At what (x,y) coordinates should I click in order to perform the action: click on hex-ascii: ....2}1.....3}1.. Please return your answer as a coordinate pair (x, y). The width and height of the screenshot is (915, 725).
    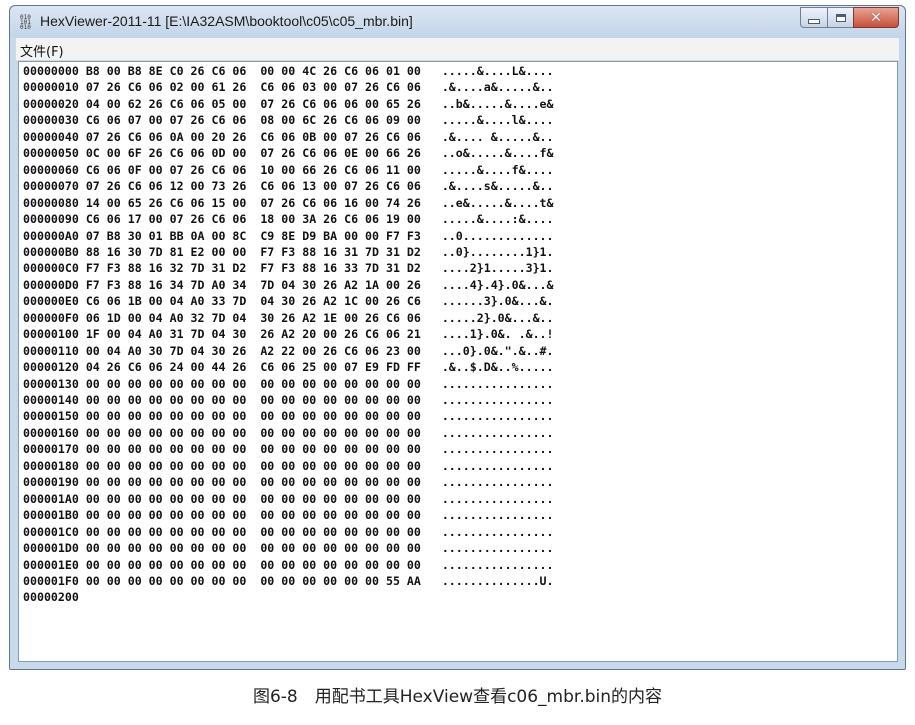
    Looking at the image, I should click on (497, 268).